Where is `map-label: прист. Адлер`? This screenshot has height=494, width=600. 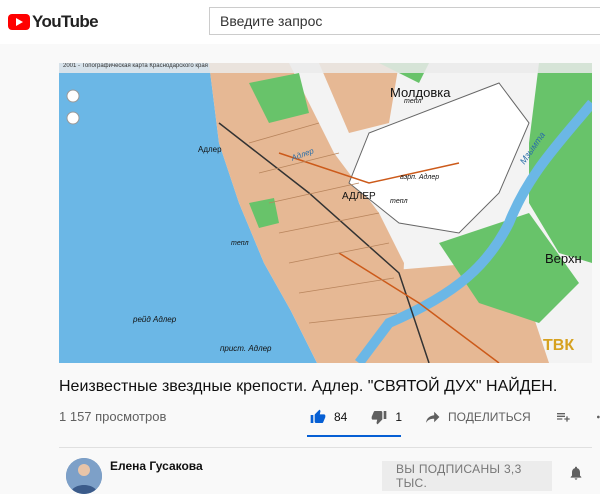
map-label: прист. Адлер is located at coordinates (246, 348).